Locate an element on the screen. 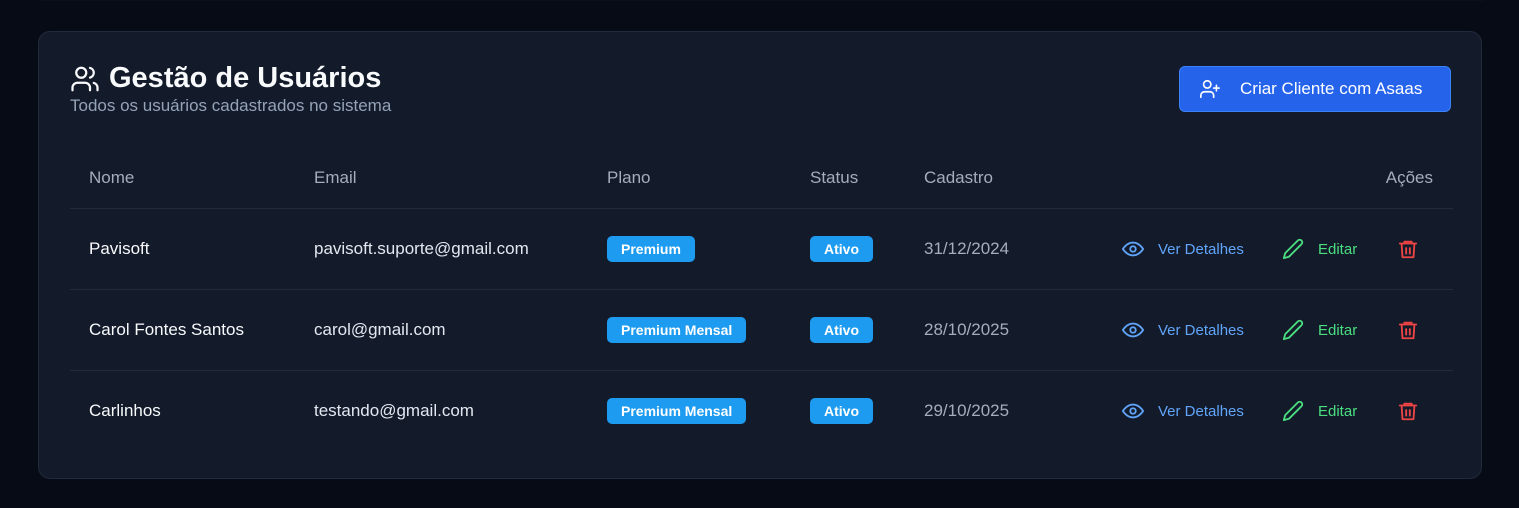  column-header-email: Email is located at coordinates (335, 177).